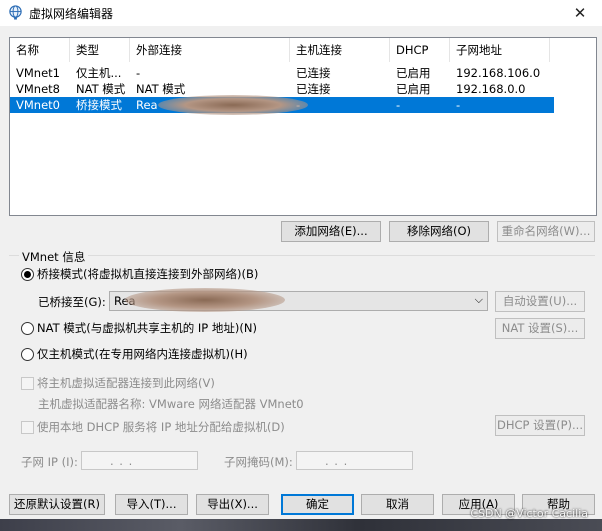 The height and width of the screenshot is (531, 602). Describe the element at coordinates (282, 89) in the screenshot. I see `table-row: VMnet8 NAT 模式 NAT 模式 已连接 已启用 192.168.0.0` at that location.